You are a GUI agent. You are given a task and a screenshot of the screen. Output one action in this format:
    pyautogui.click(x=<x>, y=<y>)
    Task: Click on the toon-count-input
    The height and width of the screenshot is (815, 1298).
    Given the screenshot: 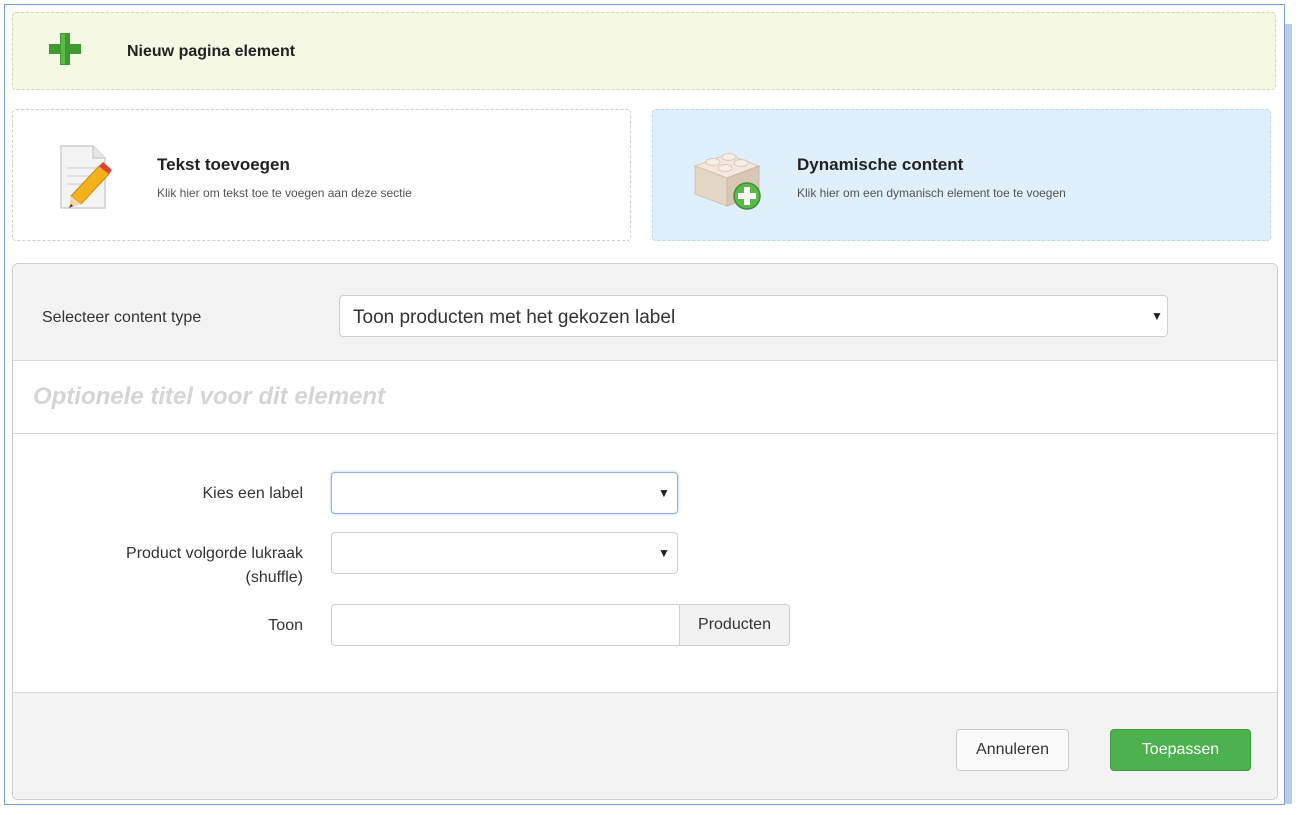 What is the action you would take?
    pyautogui.click(x=505, y=625)
    